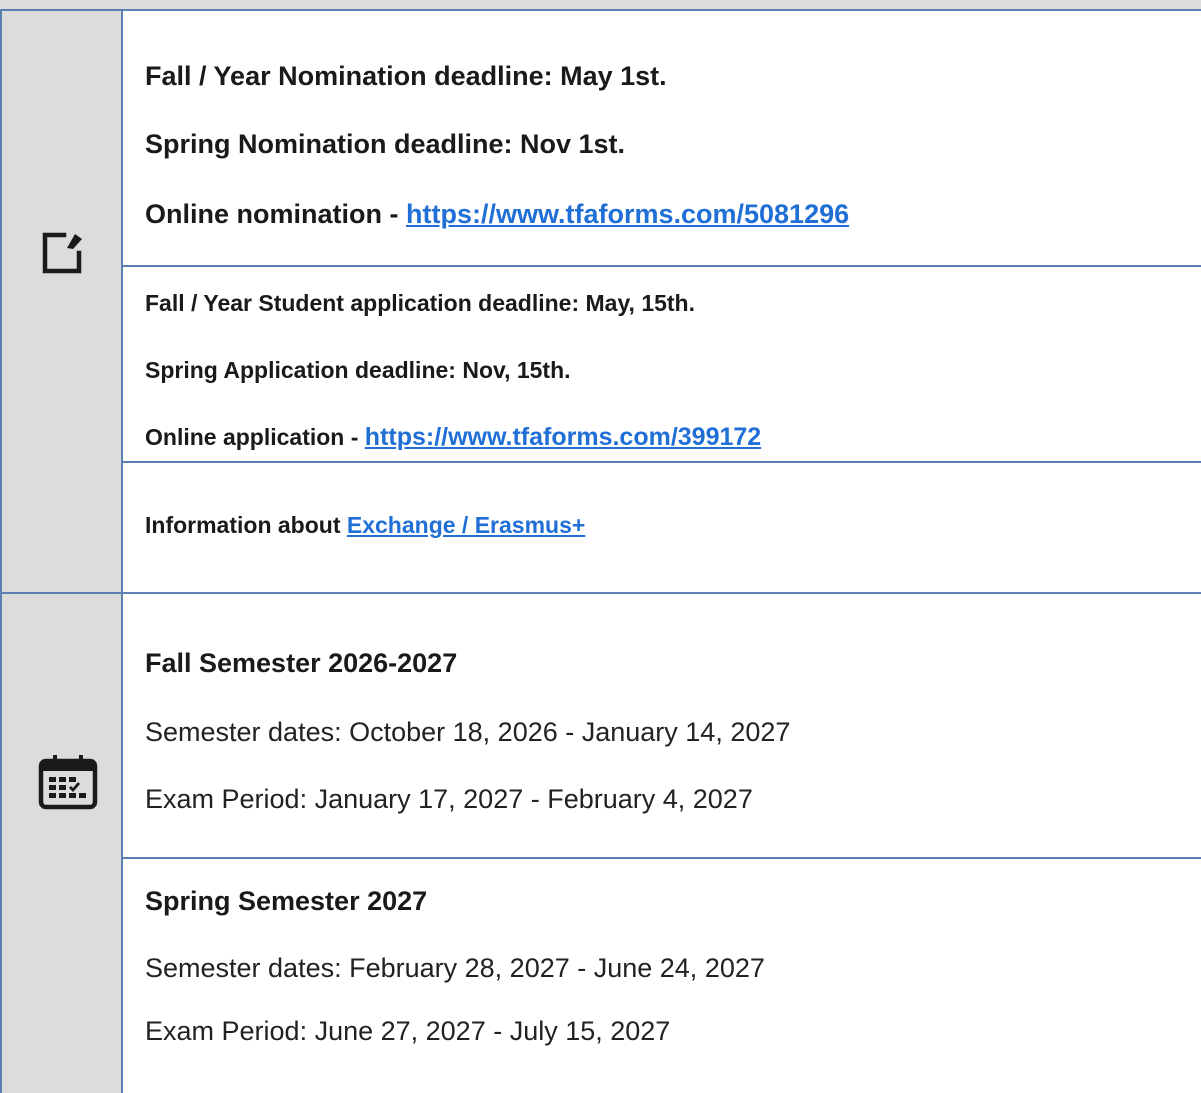 This screenshot has height=1093, width=1201. I want to click on calendar-icon, so click(68, 782).